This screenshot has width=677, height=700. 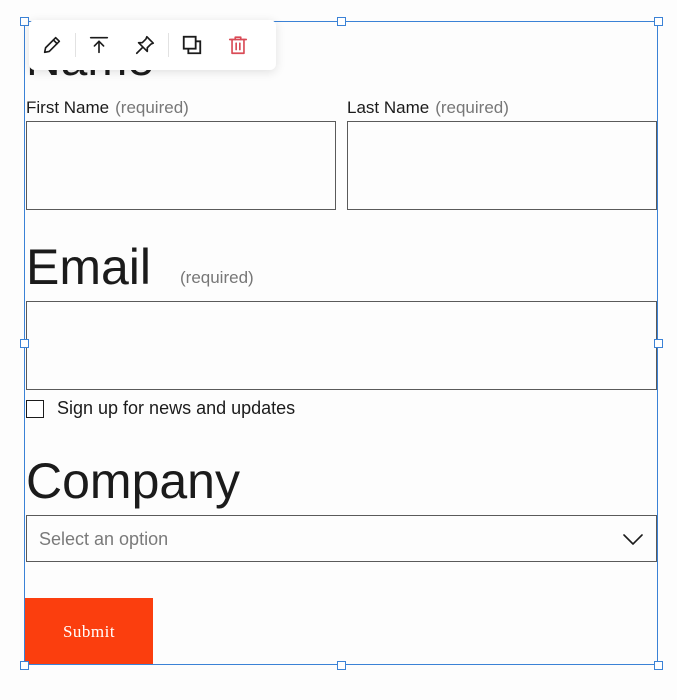 I want to click on last-name-input, so click(x=502, y=165).